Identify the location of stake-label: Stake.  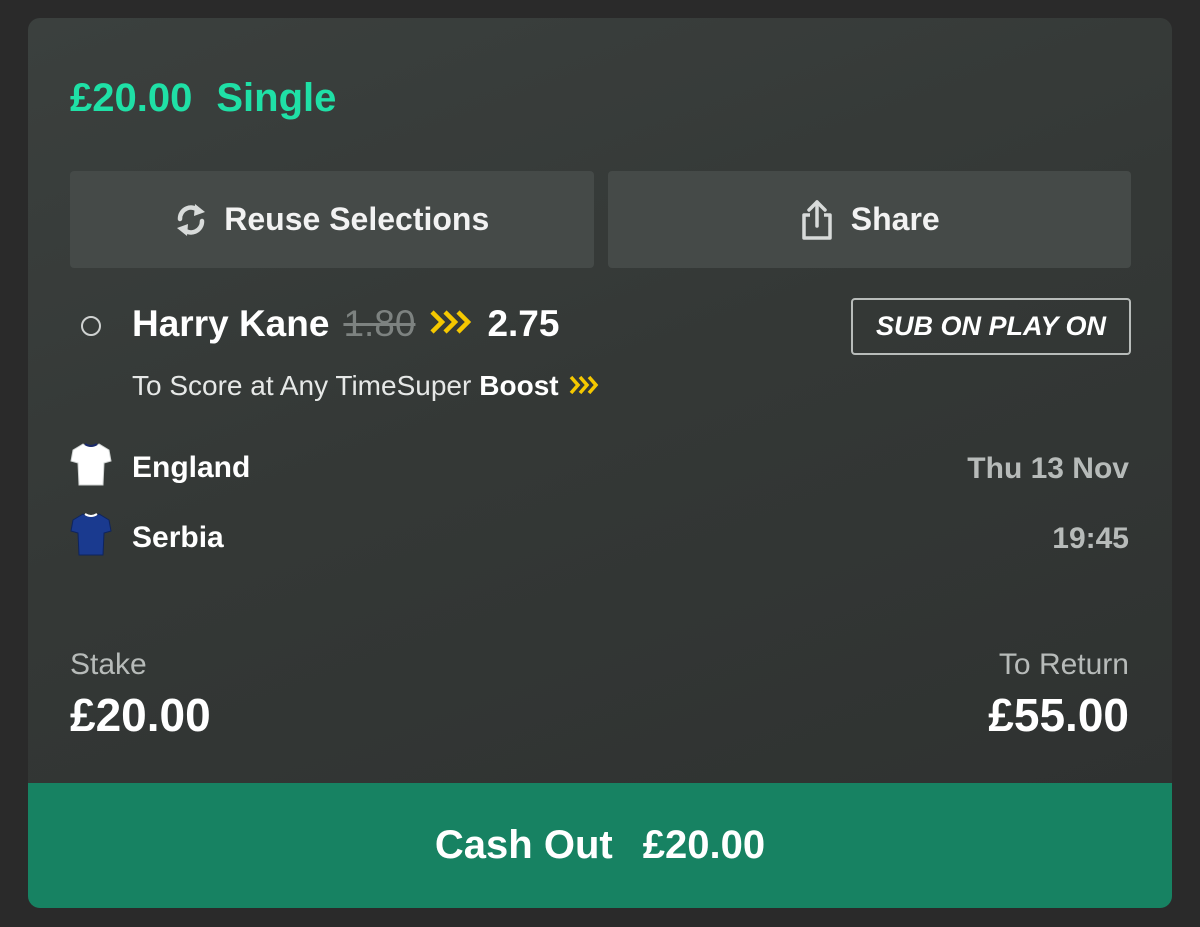
(108, 664).